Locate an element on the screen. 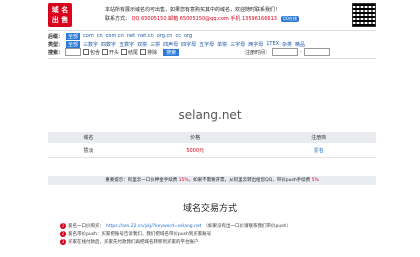  suffix-option: org.cn is located at coordinates (165, 36).